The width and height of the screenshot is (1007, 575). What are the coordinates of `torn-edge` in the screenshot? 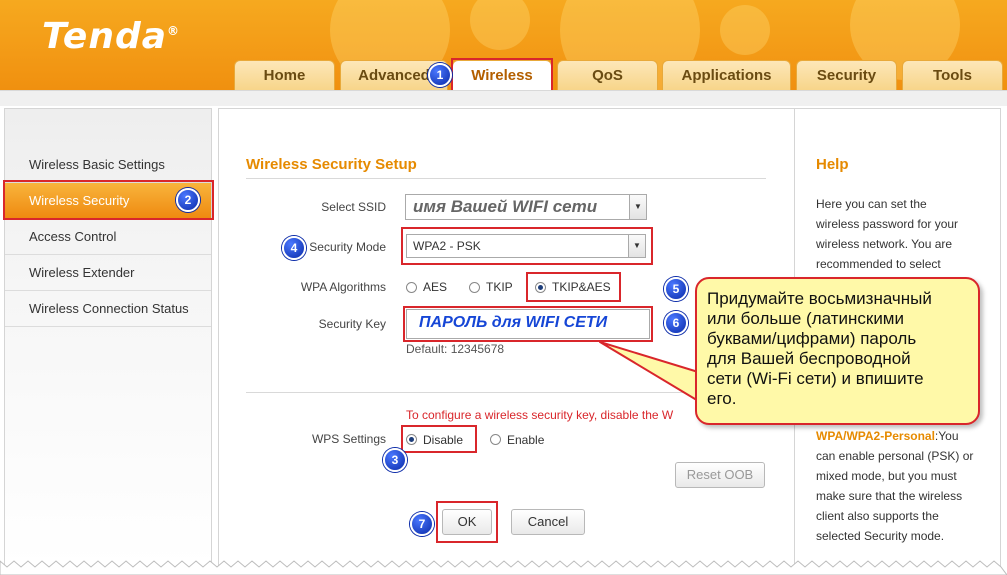 It's located at (503, 567).